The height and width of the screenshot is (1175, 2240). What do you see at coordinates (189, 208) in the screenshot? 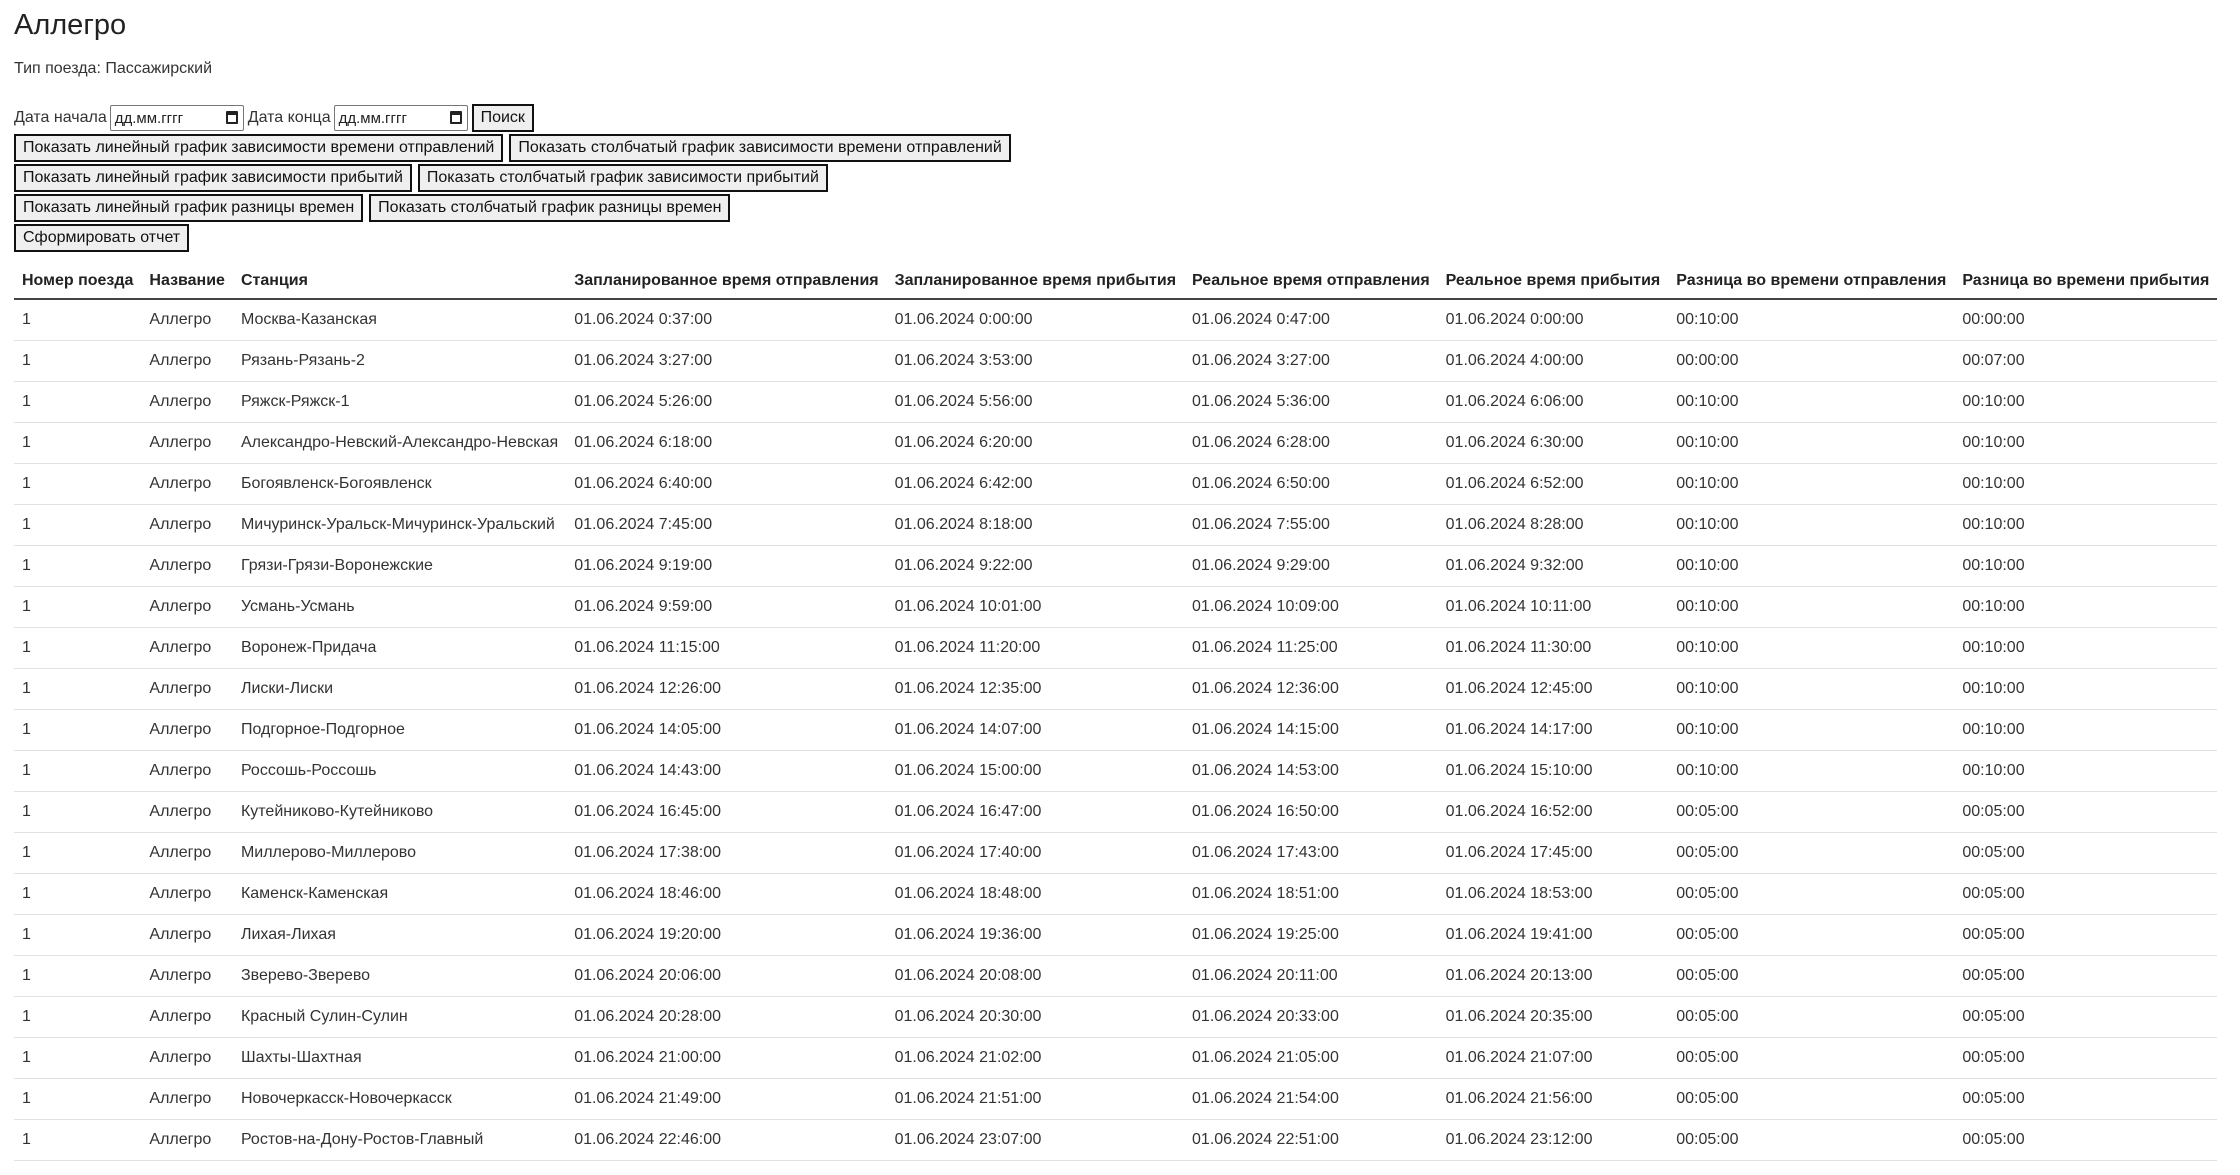
I see `line-chart-diff-button: Показать линейный график разницы времен` at bounding box center [189, 208].